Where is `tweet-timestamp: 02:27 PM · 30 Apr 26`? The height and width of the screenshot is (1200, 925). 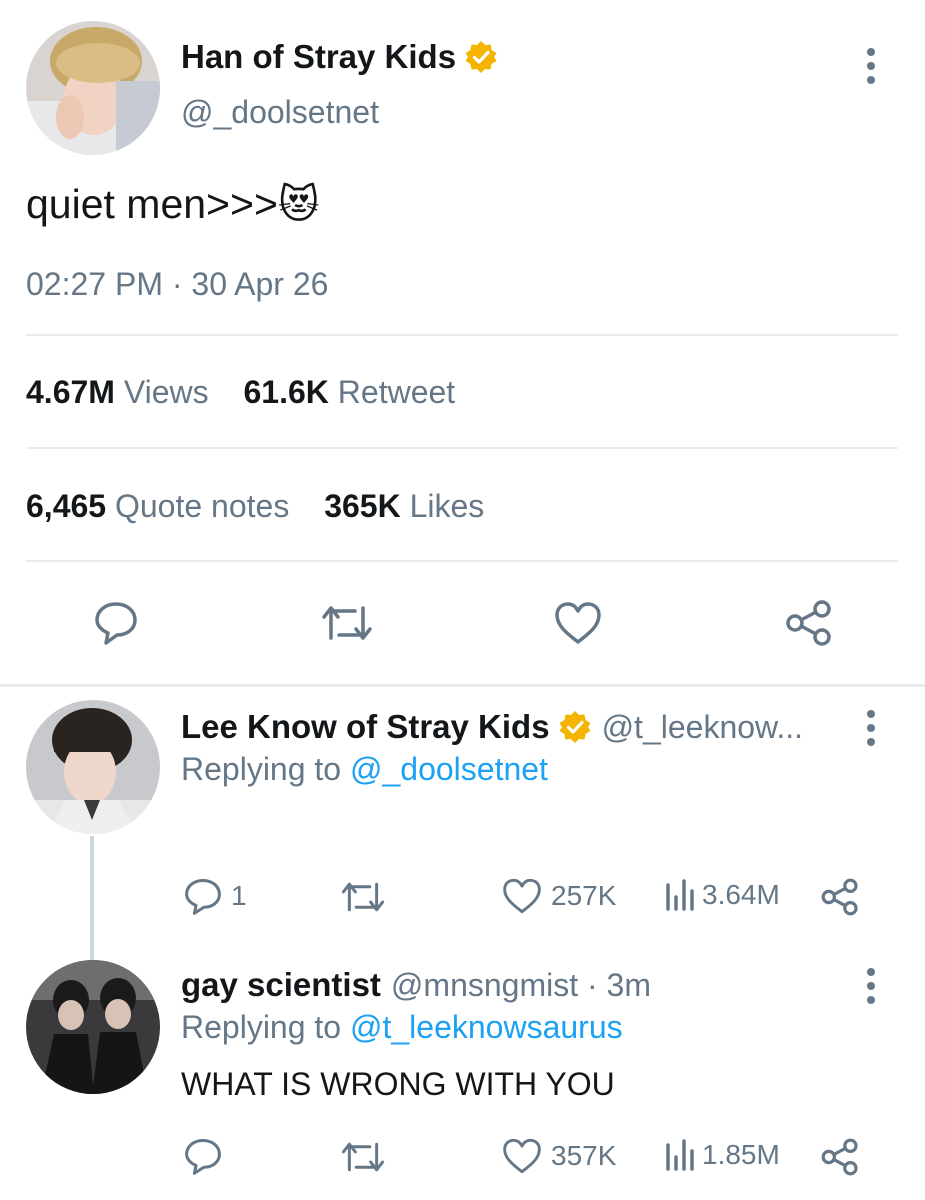
tweet-timestamp: 02:27 PM · 30 Apr 26 is located at coordinates (177, 284).